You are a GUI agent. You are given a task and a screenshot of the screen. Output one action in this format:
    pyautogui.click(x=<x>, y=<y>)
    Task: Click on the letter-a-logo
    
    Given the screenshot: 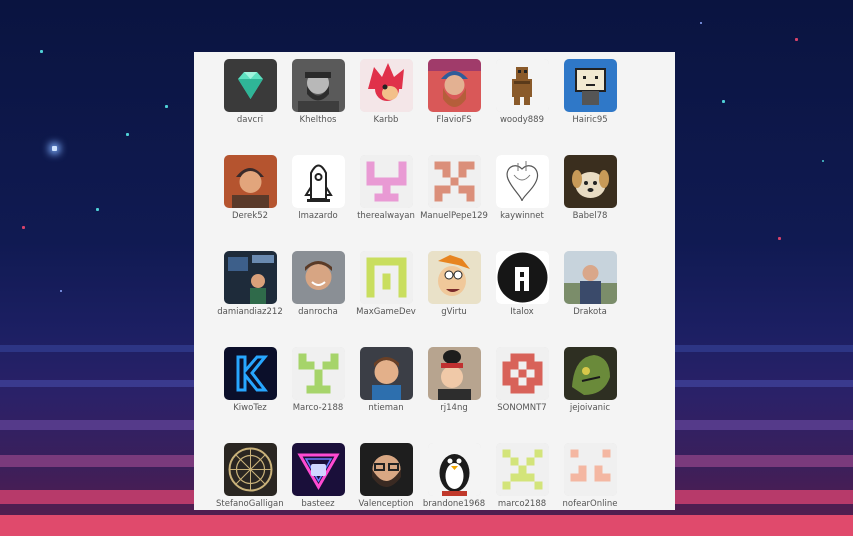 What is the action you would take?
    pyautogui.click(x=522, y=277)
    